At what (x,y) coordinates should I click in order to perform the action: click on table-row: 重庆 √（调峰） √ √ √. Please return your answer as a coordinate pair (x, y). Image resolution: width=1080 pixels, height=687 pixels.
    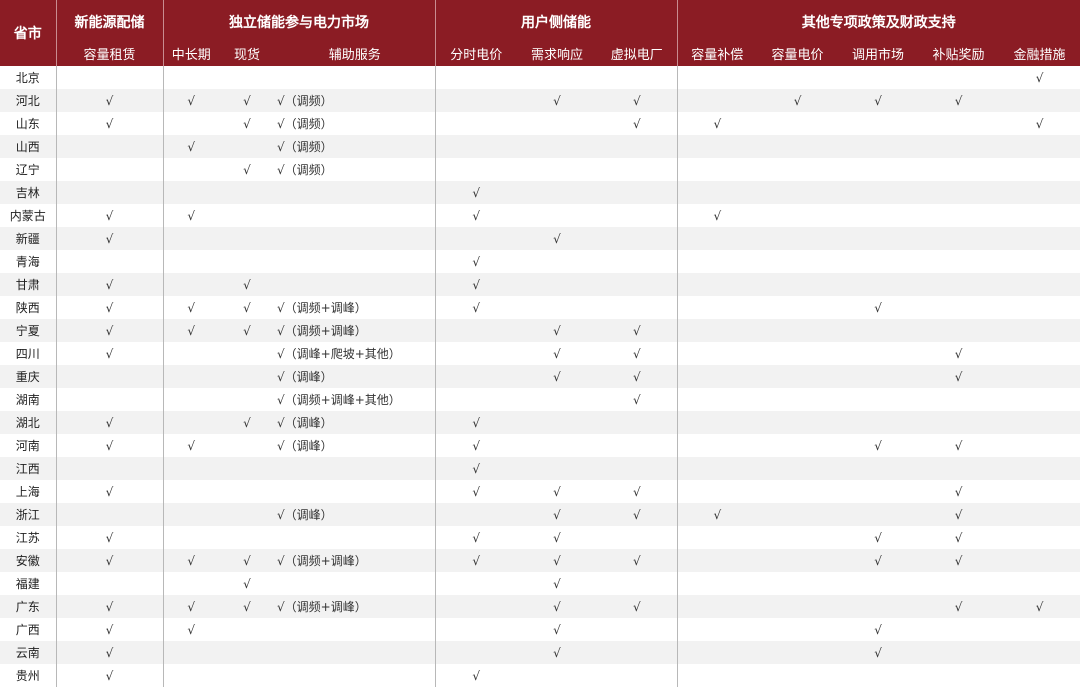
    Looking at the image, I should click on (540, 376).